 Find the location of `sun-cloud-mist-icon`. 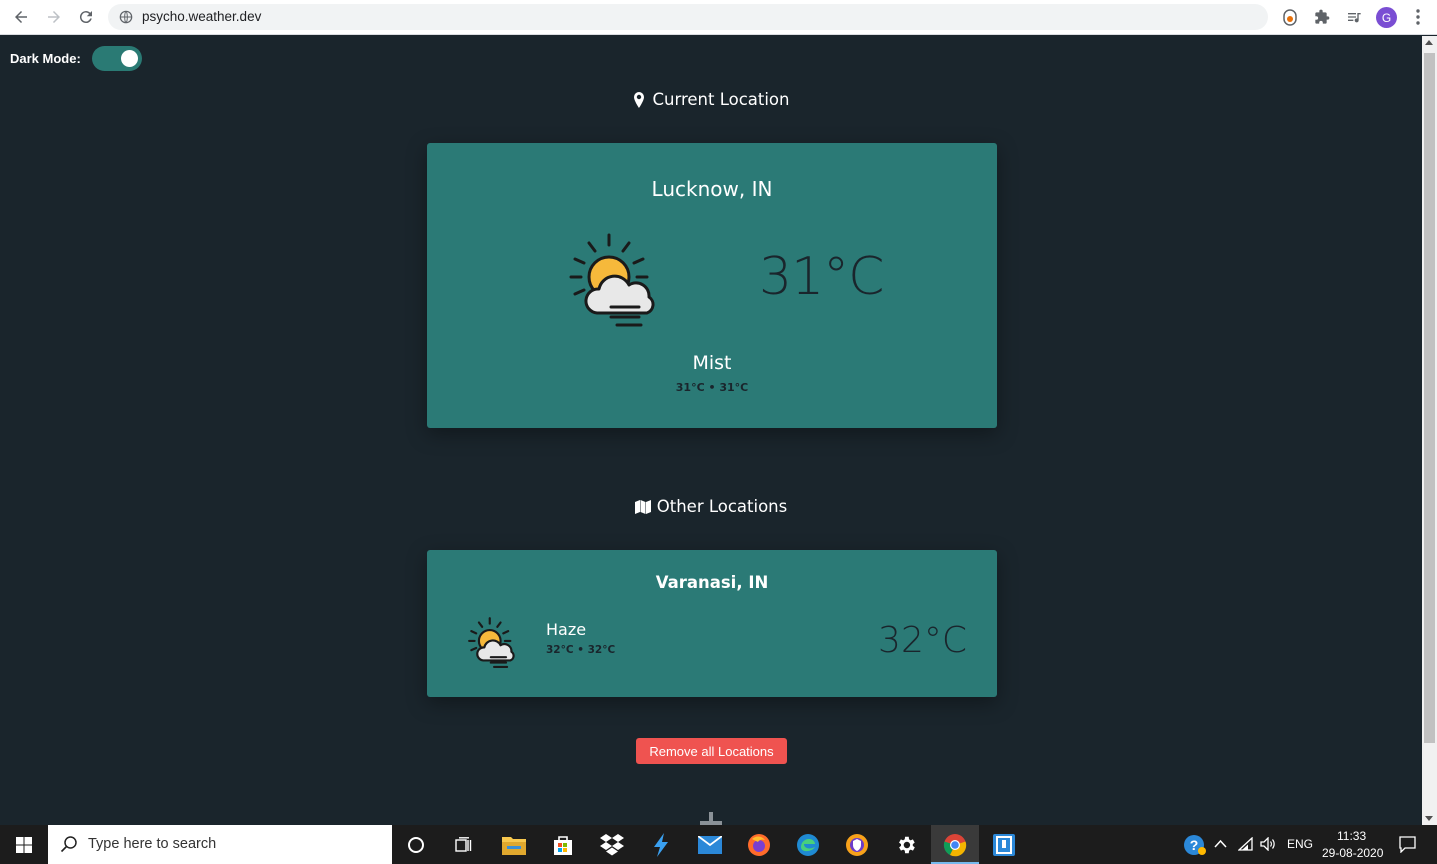

sun-cloud-mist-icon is located at coordinates (612, 280).